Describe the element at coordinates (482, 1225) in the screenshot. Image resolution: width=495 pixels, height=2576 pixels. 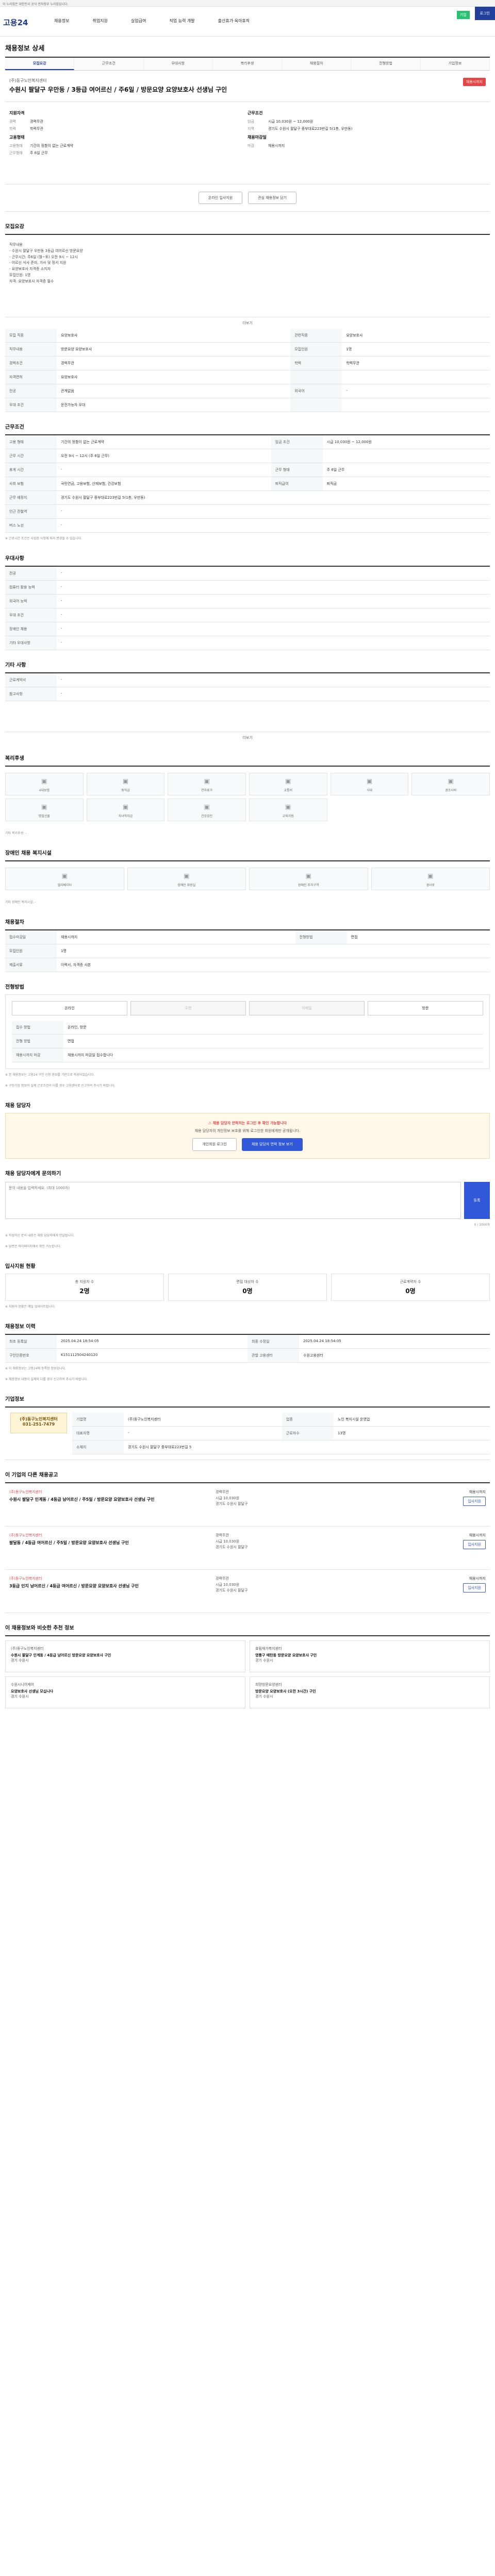
I see `char-counter: 0 / 1000자` at that location.